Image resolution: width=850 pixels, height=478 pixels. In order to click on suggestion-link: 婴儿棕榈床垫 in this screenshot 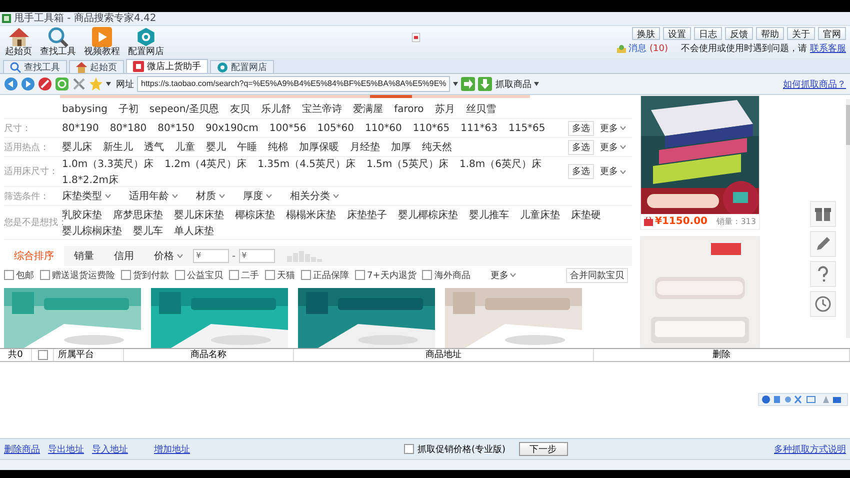, I will do `click(92, 231)`.